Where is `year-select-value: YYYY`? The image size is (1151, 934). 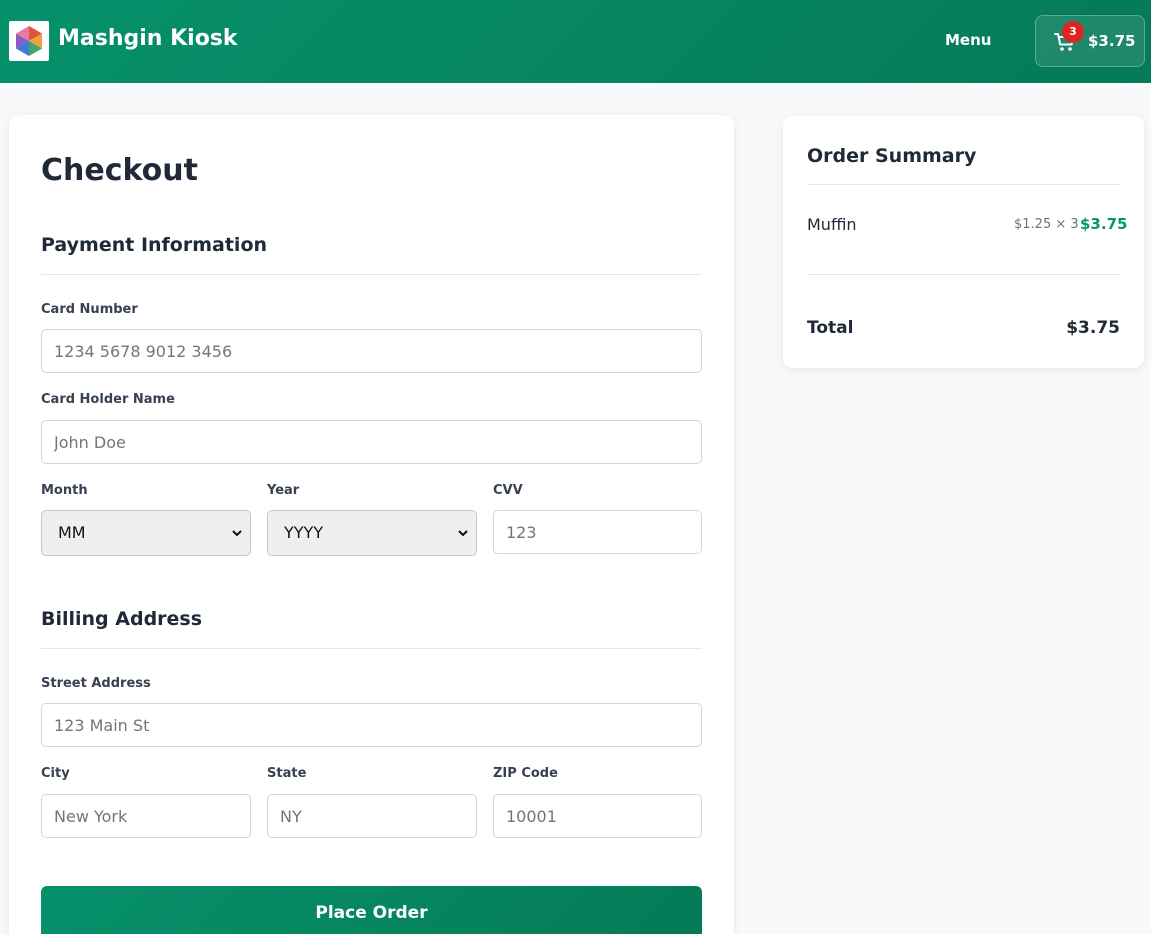 year-select-value: YYYY is located at coordinates (304, 532).